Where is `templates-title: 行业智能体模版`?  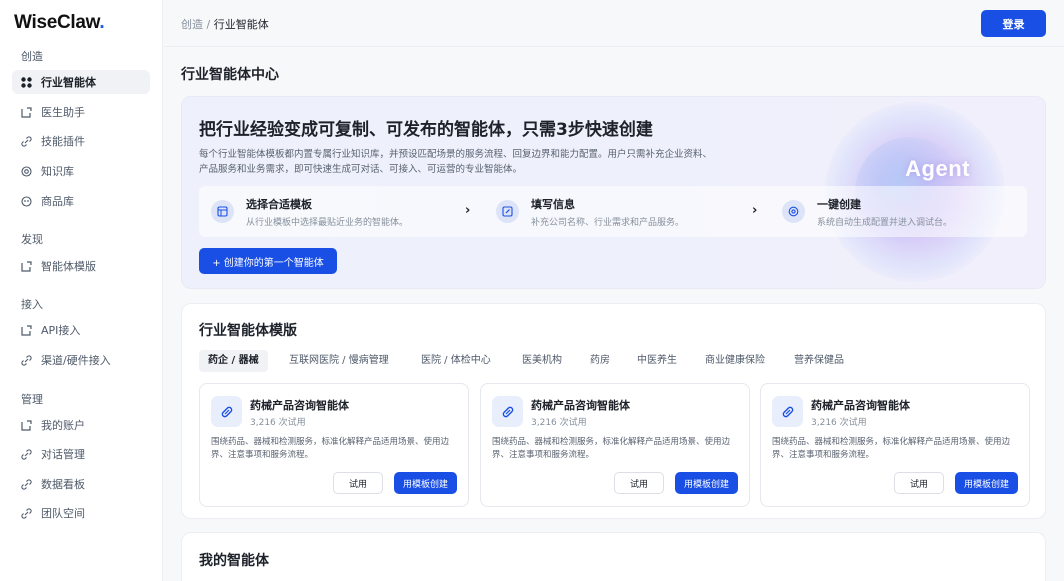 templates-title: 行业智能体模版 is located at coordinates (248, 331).